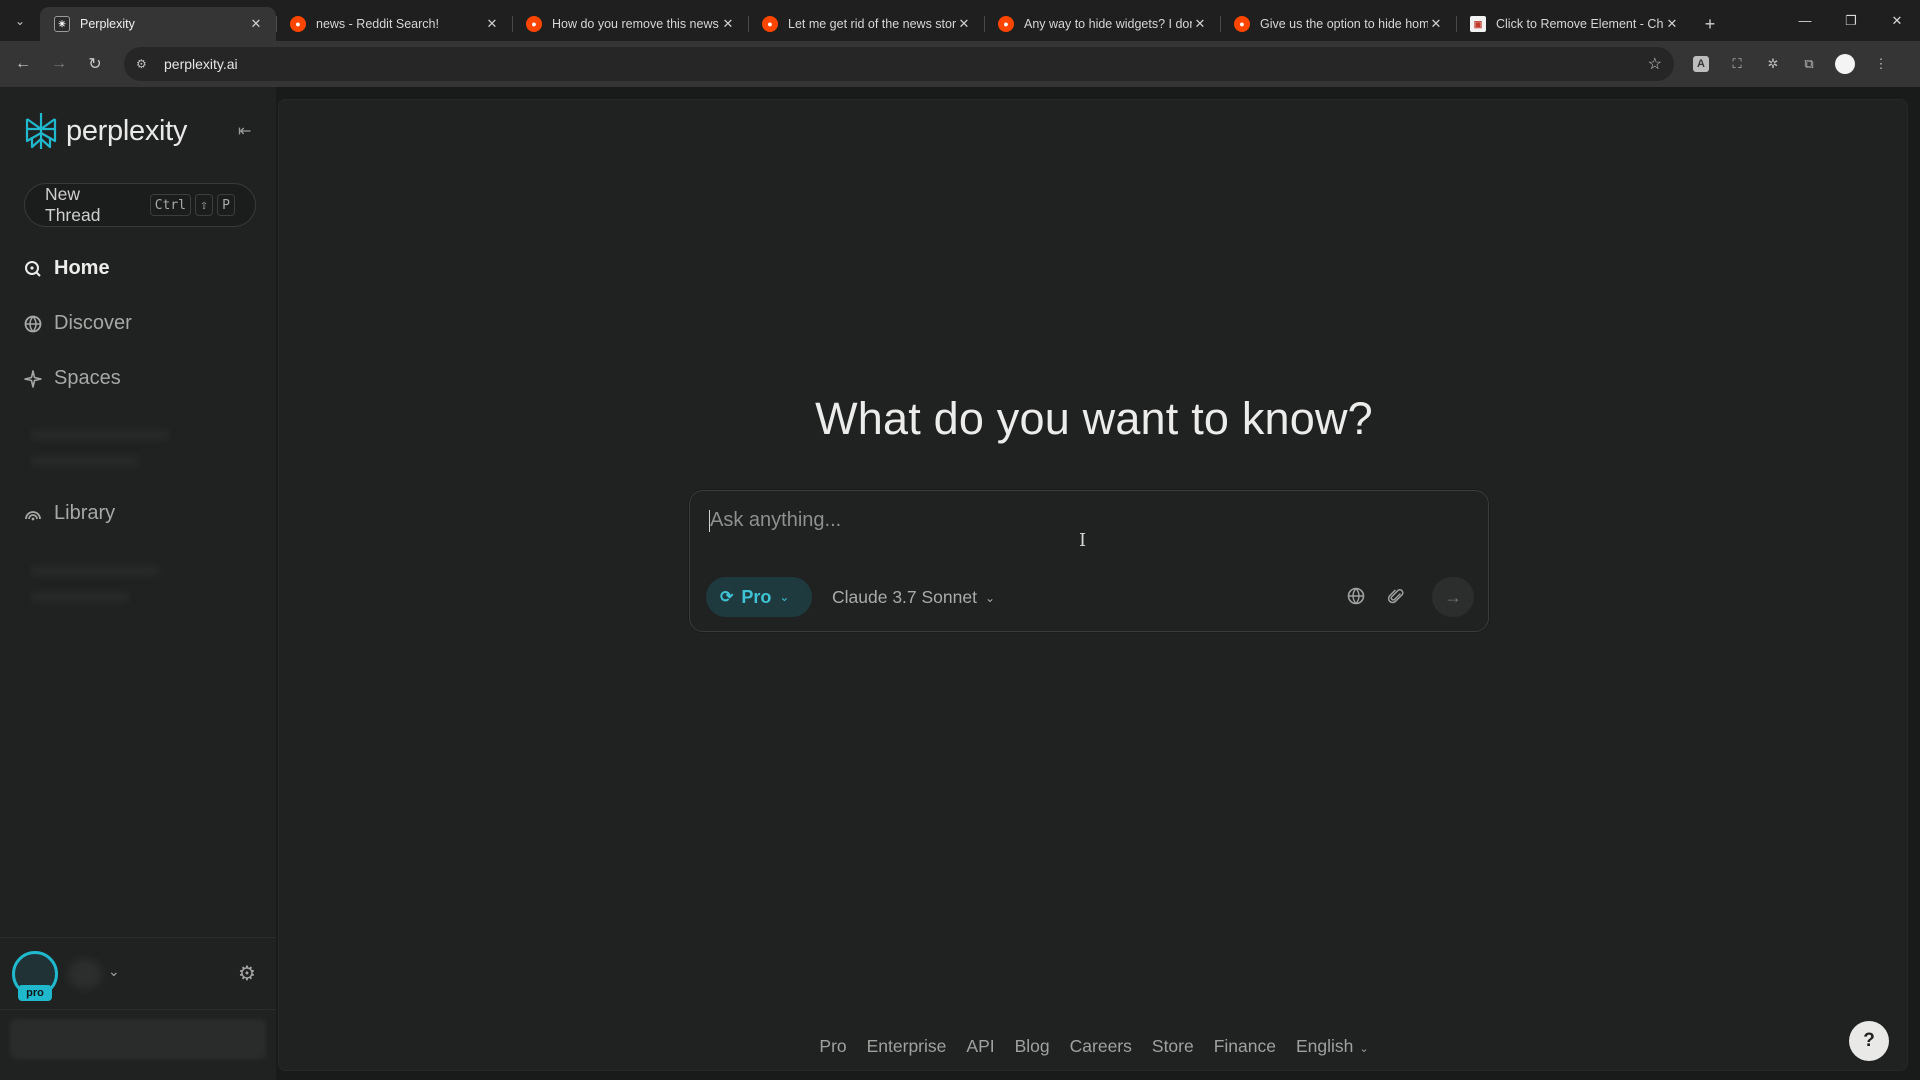 The width and height of the screenshot is (1920, 1080). I want to click on pro-mode-toggle: ⟳ Pro ⌄, so click(759, 597).